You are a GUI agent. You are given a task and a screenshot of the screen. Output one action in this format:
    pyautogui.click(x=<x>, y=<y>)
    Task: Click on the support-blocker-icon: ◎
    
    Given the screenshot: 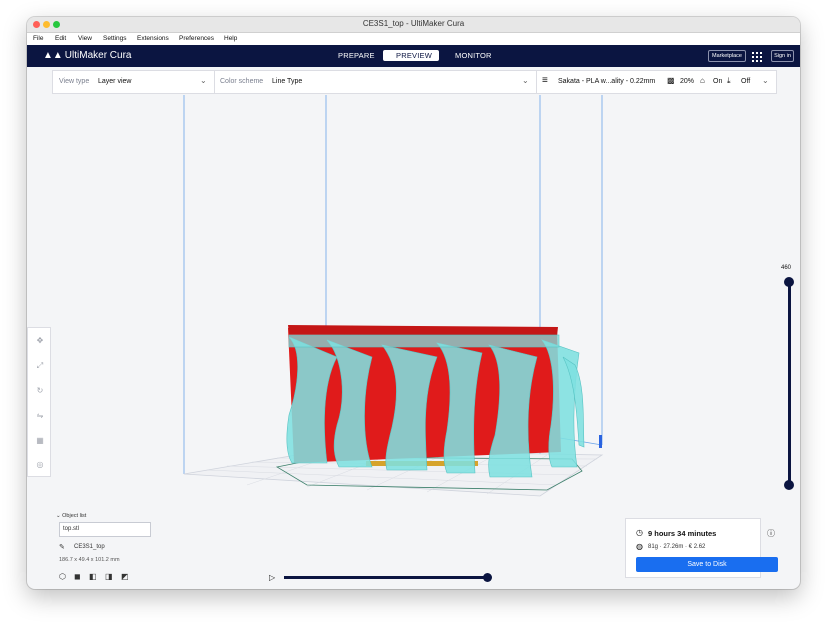 What is the action you would take?
    pyautogui.click(x=40, y=465)
    